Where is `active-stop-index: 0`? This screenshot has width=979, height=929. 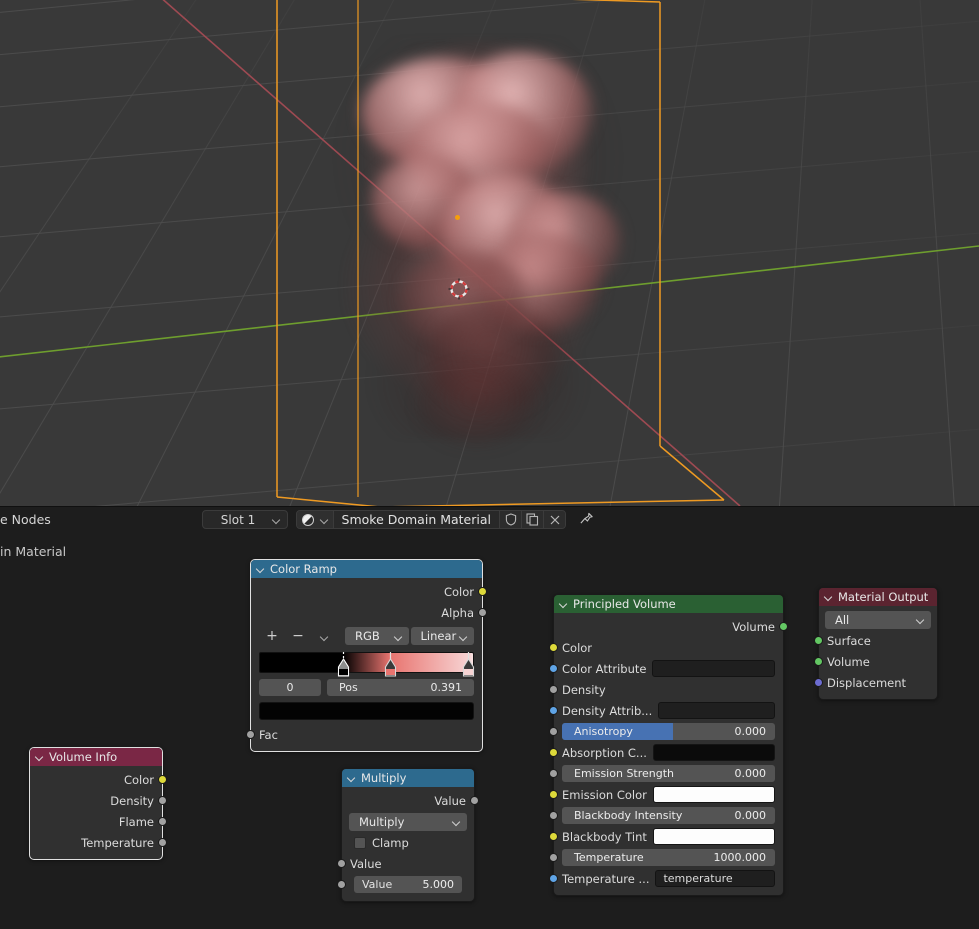 active-stop-index: 0 is located at coordinates (290, 687).